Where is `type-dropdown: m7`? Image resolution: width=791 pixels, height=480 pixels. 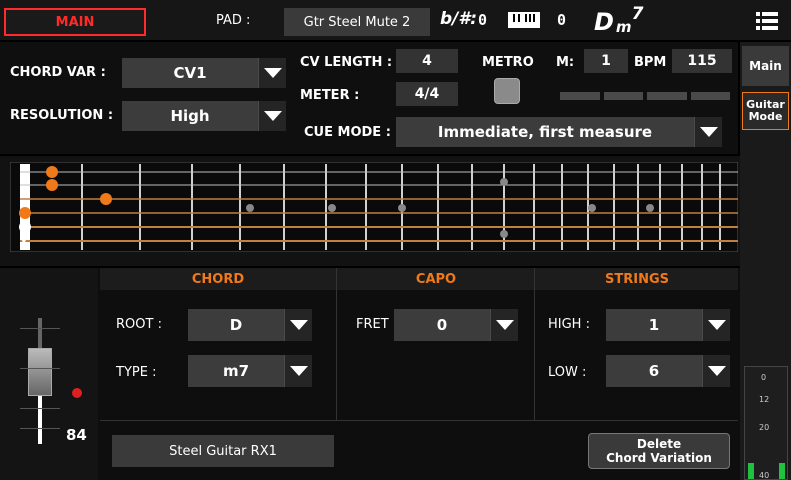 type-dropdown: m7 is located at coordinates (250, 371).